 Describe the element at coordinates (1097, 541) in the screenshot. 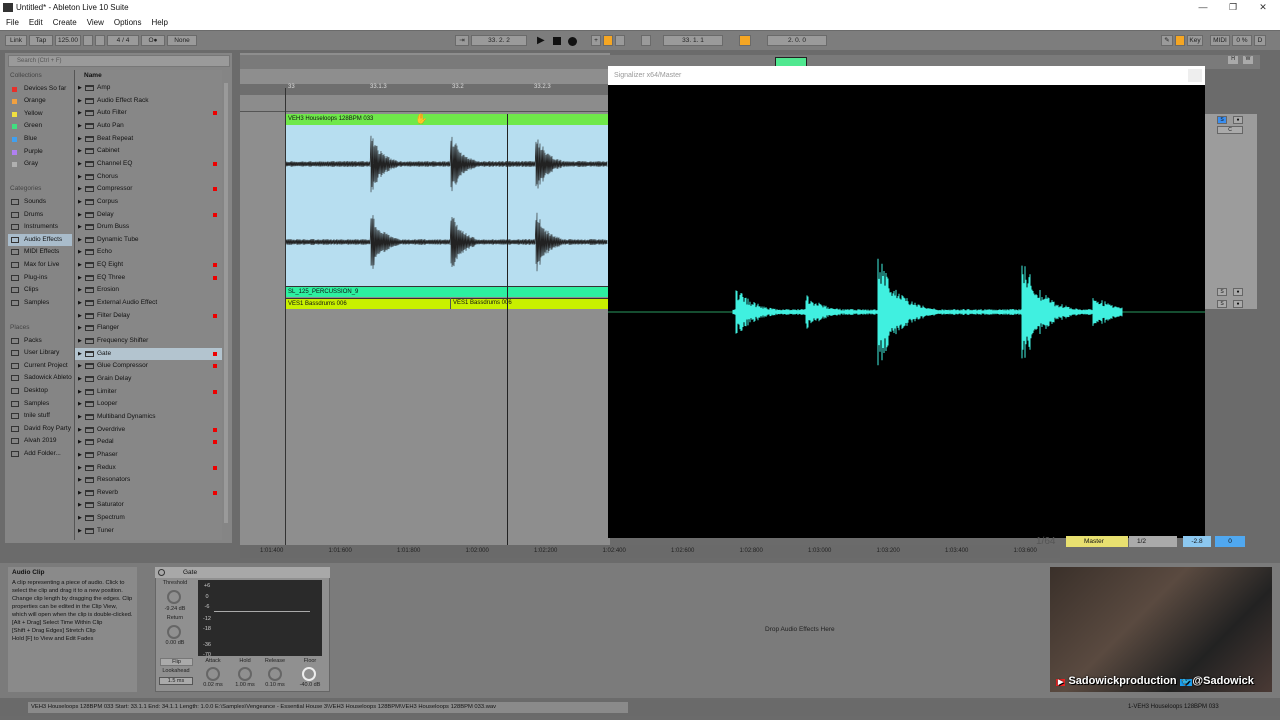

I see `master-track-header: Master` at that location.